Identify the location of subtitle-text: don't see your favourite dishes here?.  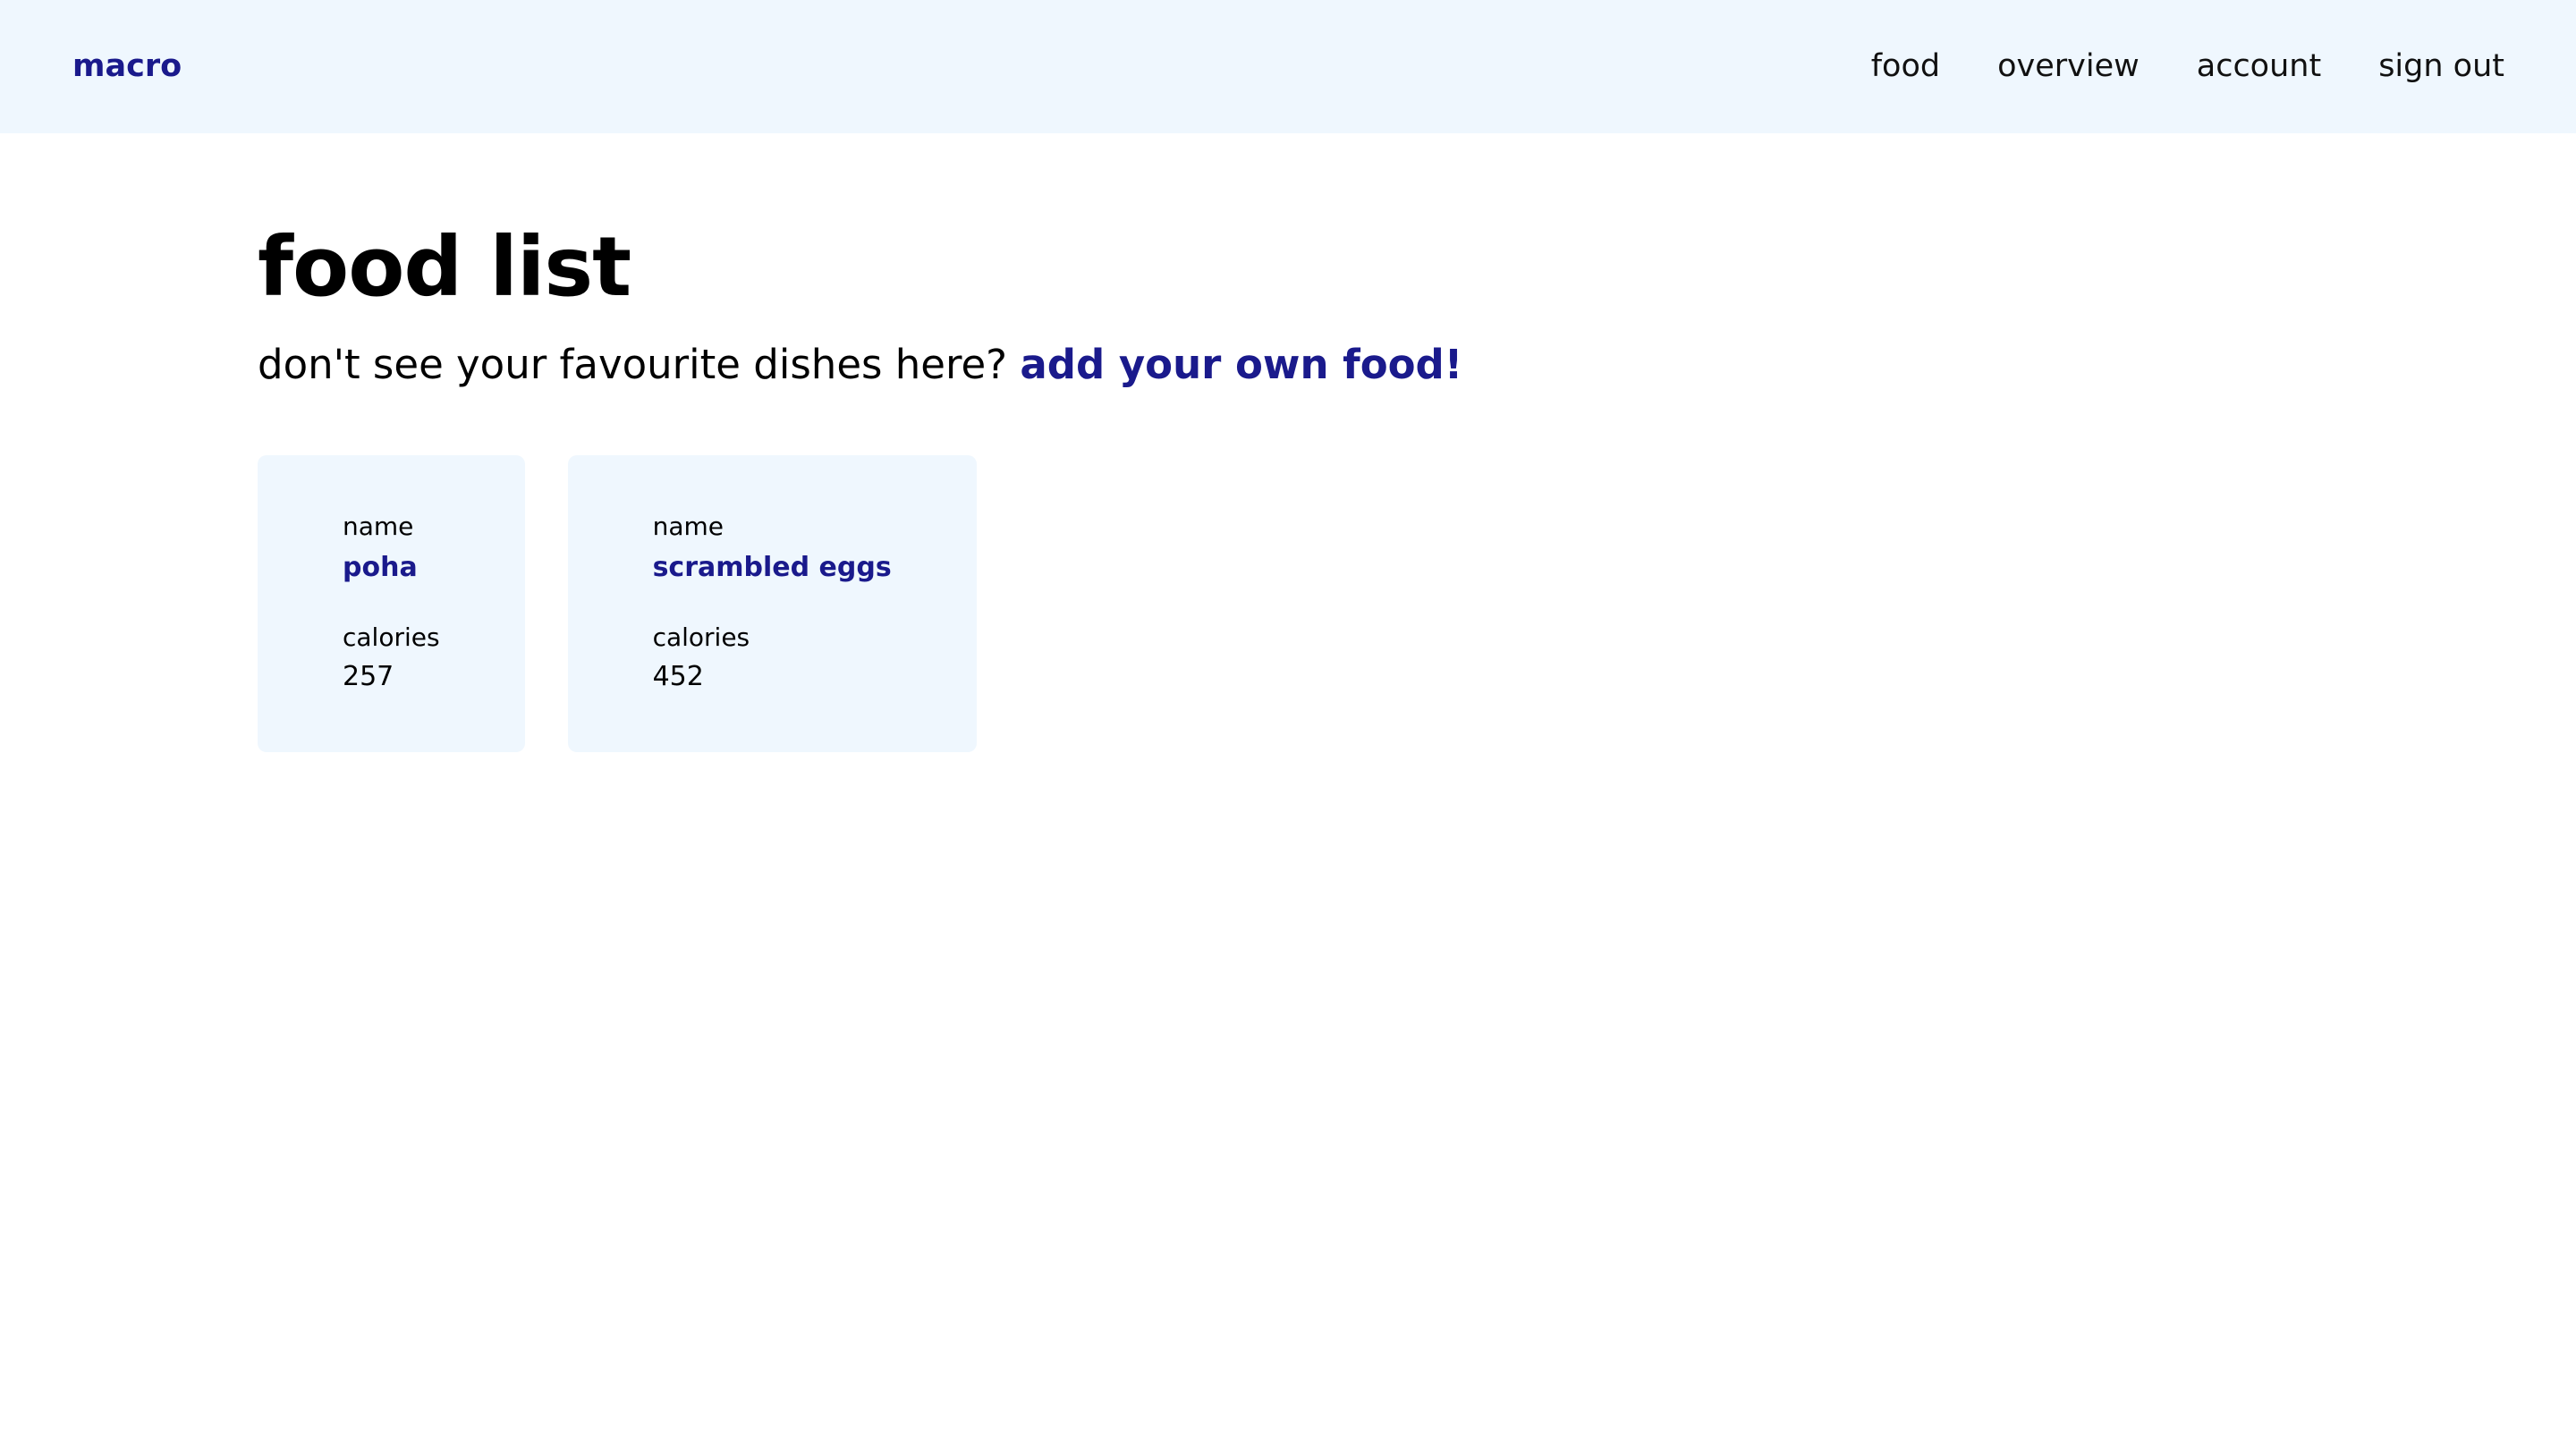
(633, 364).